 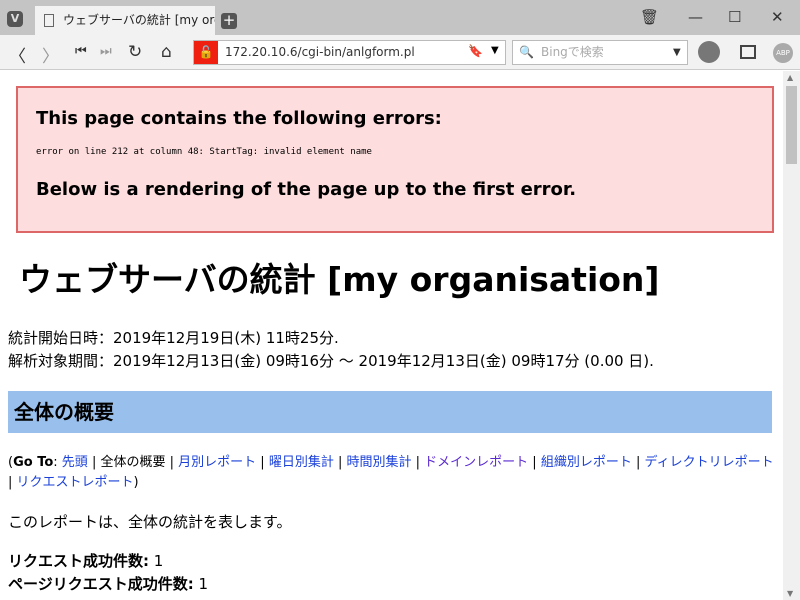 I want to click on scrollbar-thumb, so click(x=791, y=125).